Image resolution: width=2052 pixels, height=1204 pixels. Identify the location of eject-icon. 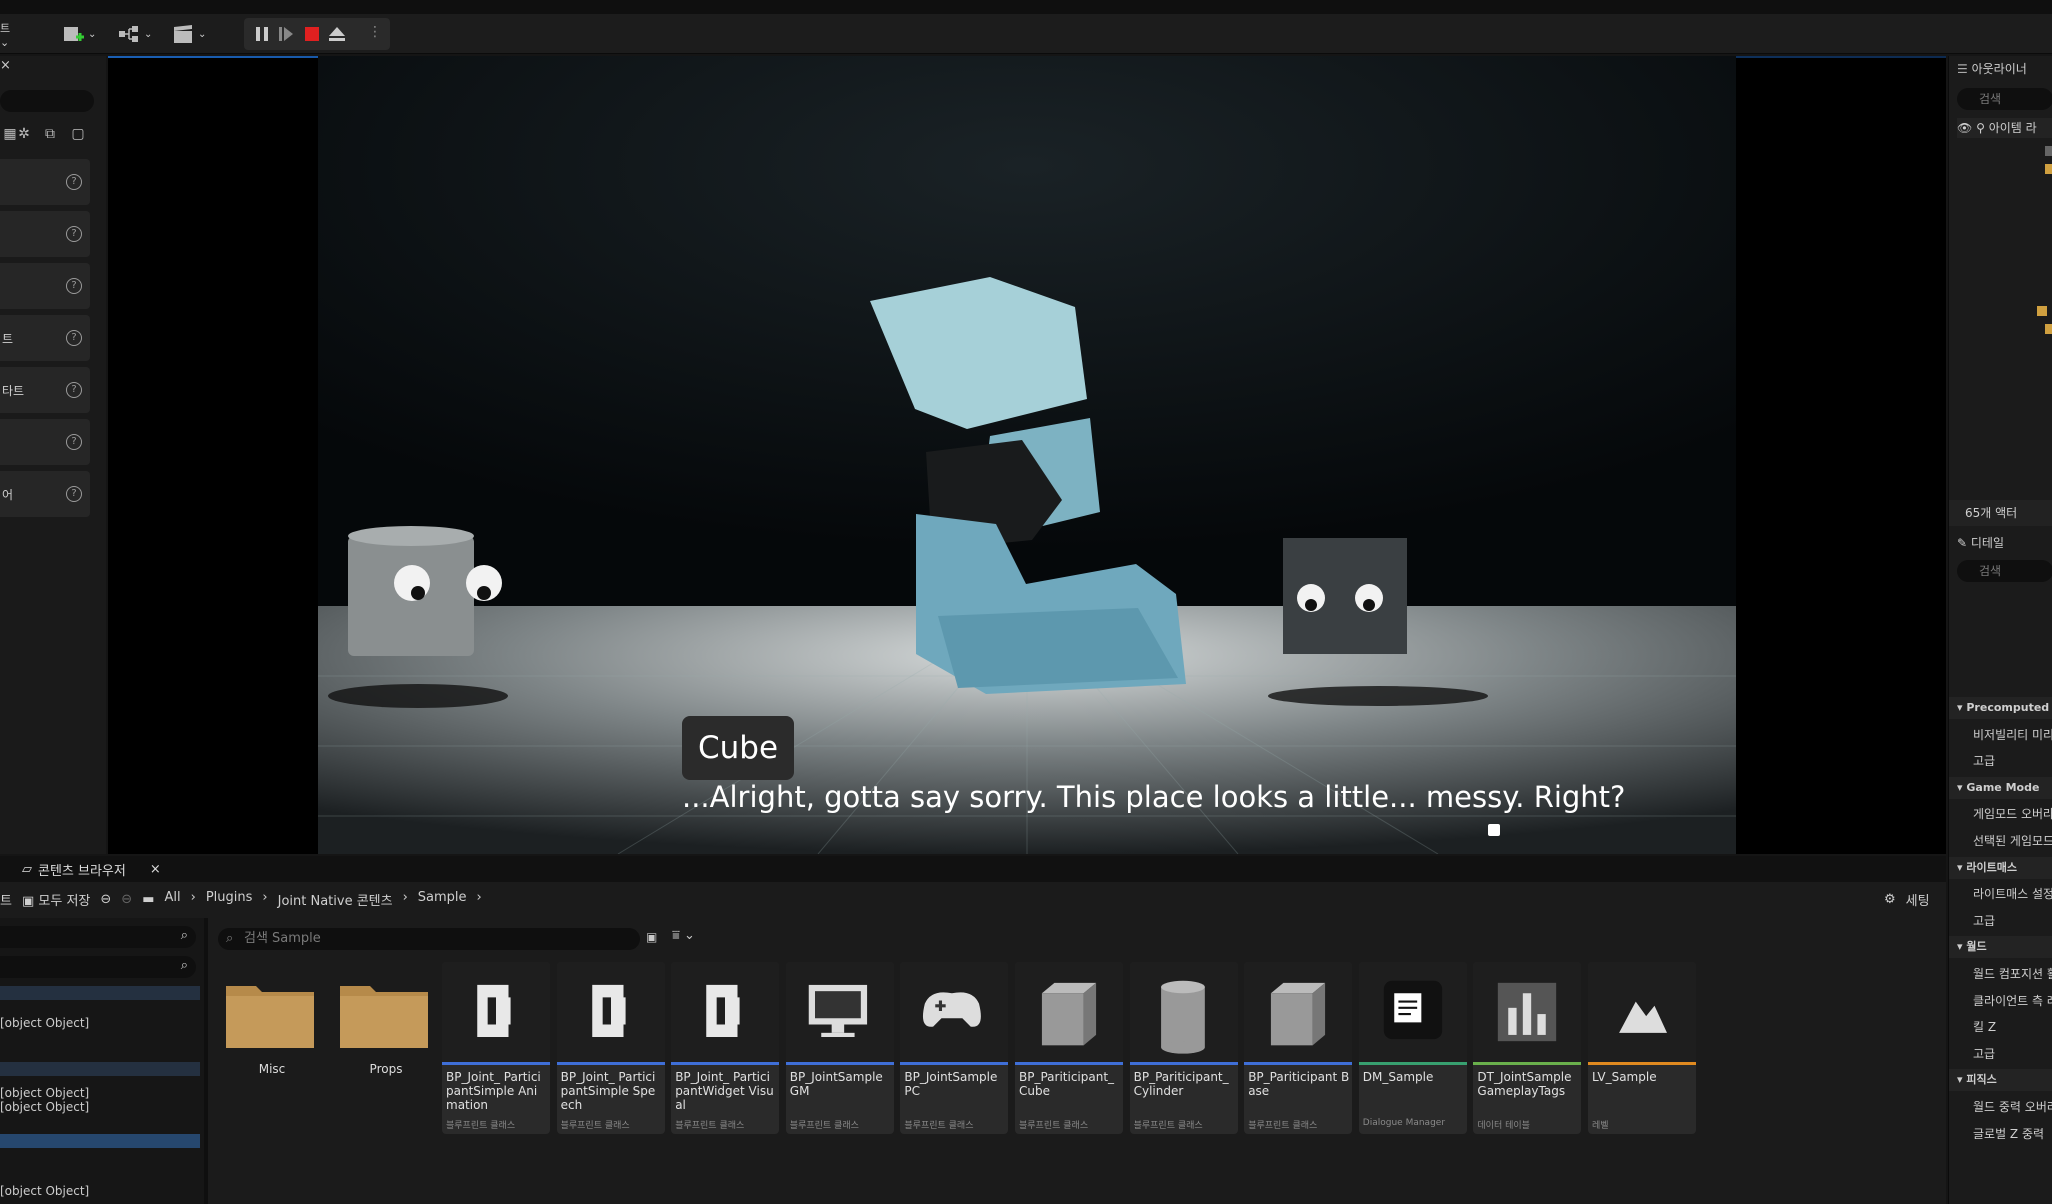
(337, 34).